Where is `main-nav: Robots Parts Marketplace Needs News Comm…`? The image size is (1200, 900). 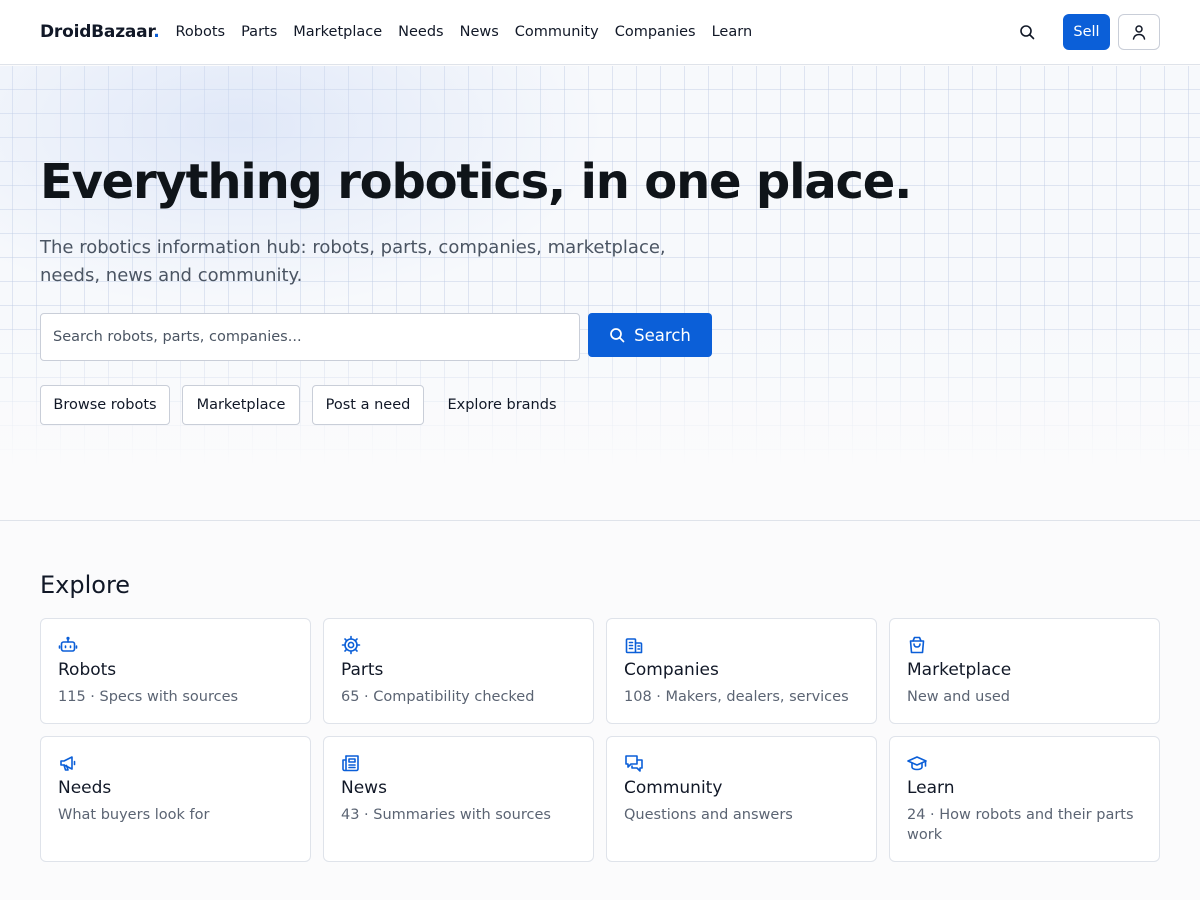
main-nav: Robots Parts Marketplace Needs News Comm… is located at coordinates (471, 32).